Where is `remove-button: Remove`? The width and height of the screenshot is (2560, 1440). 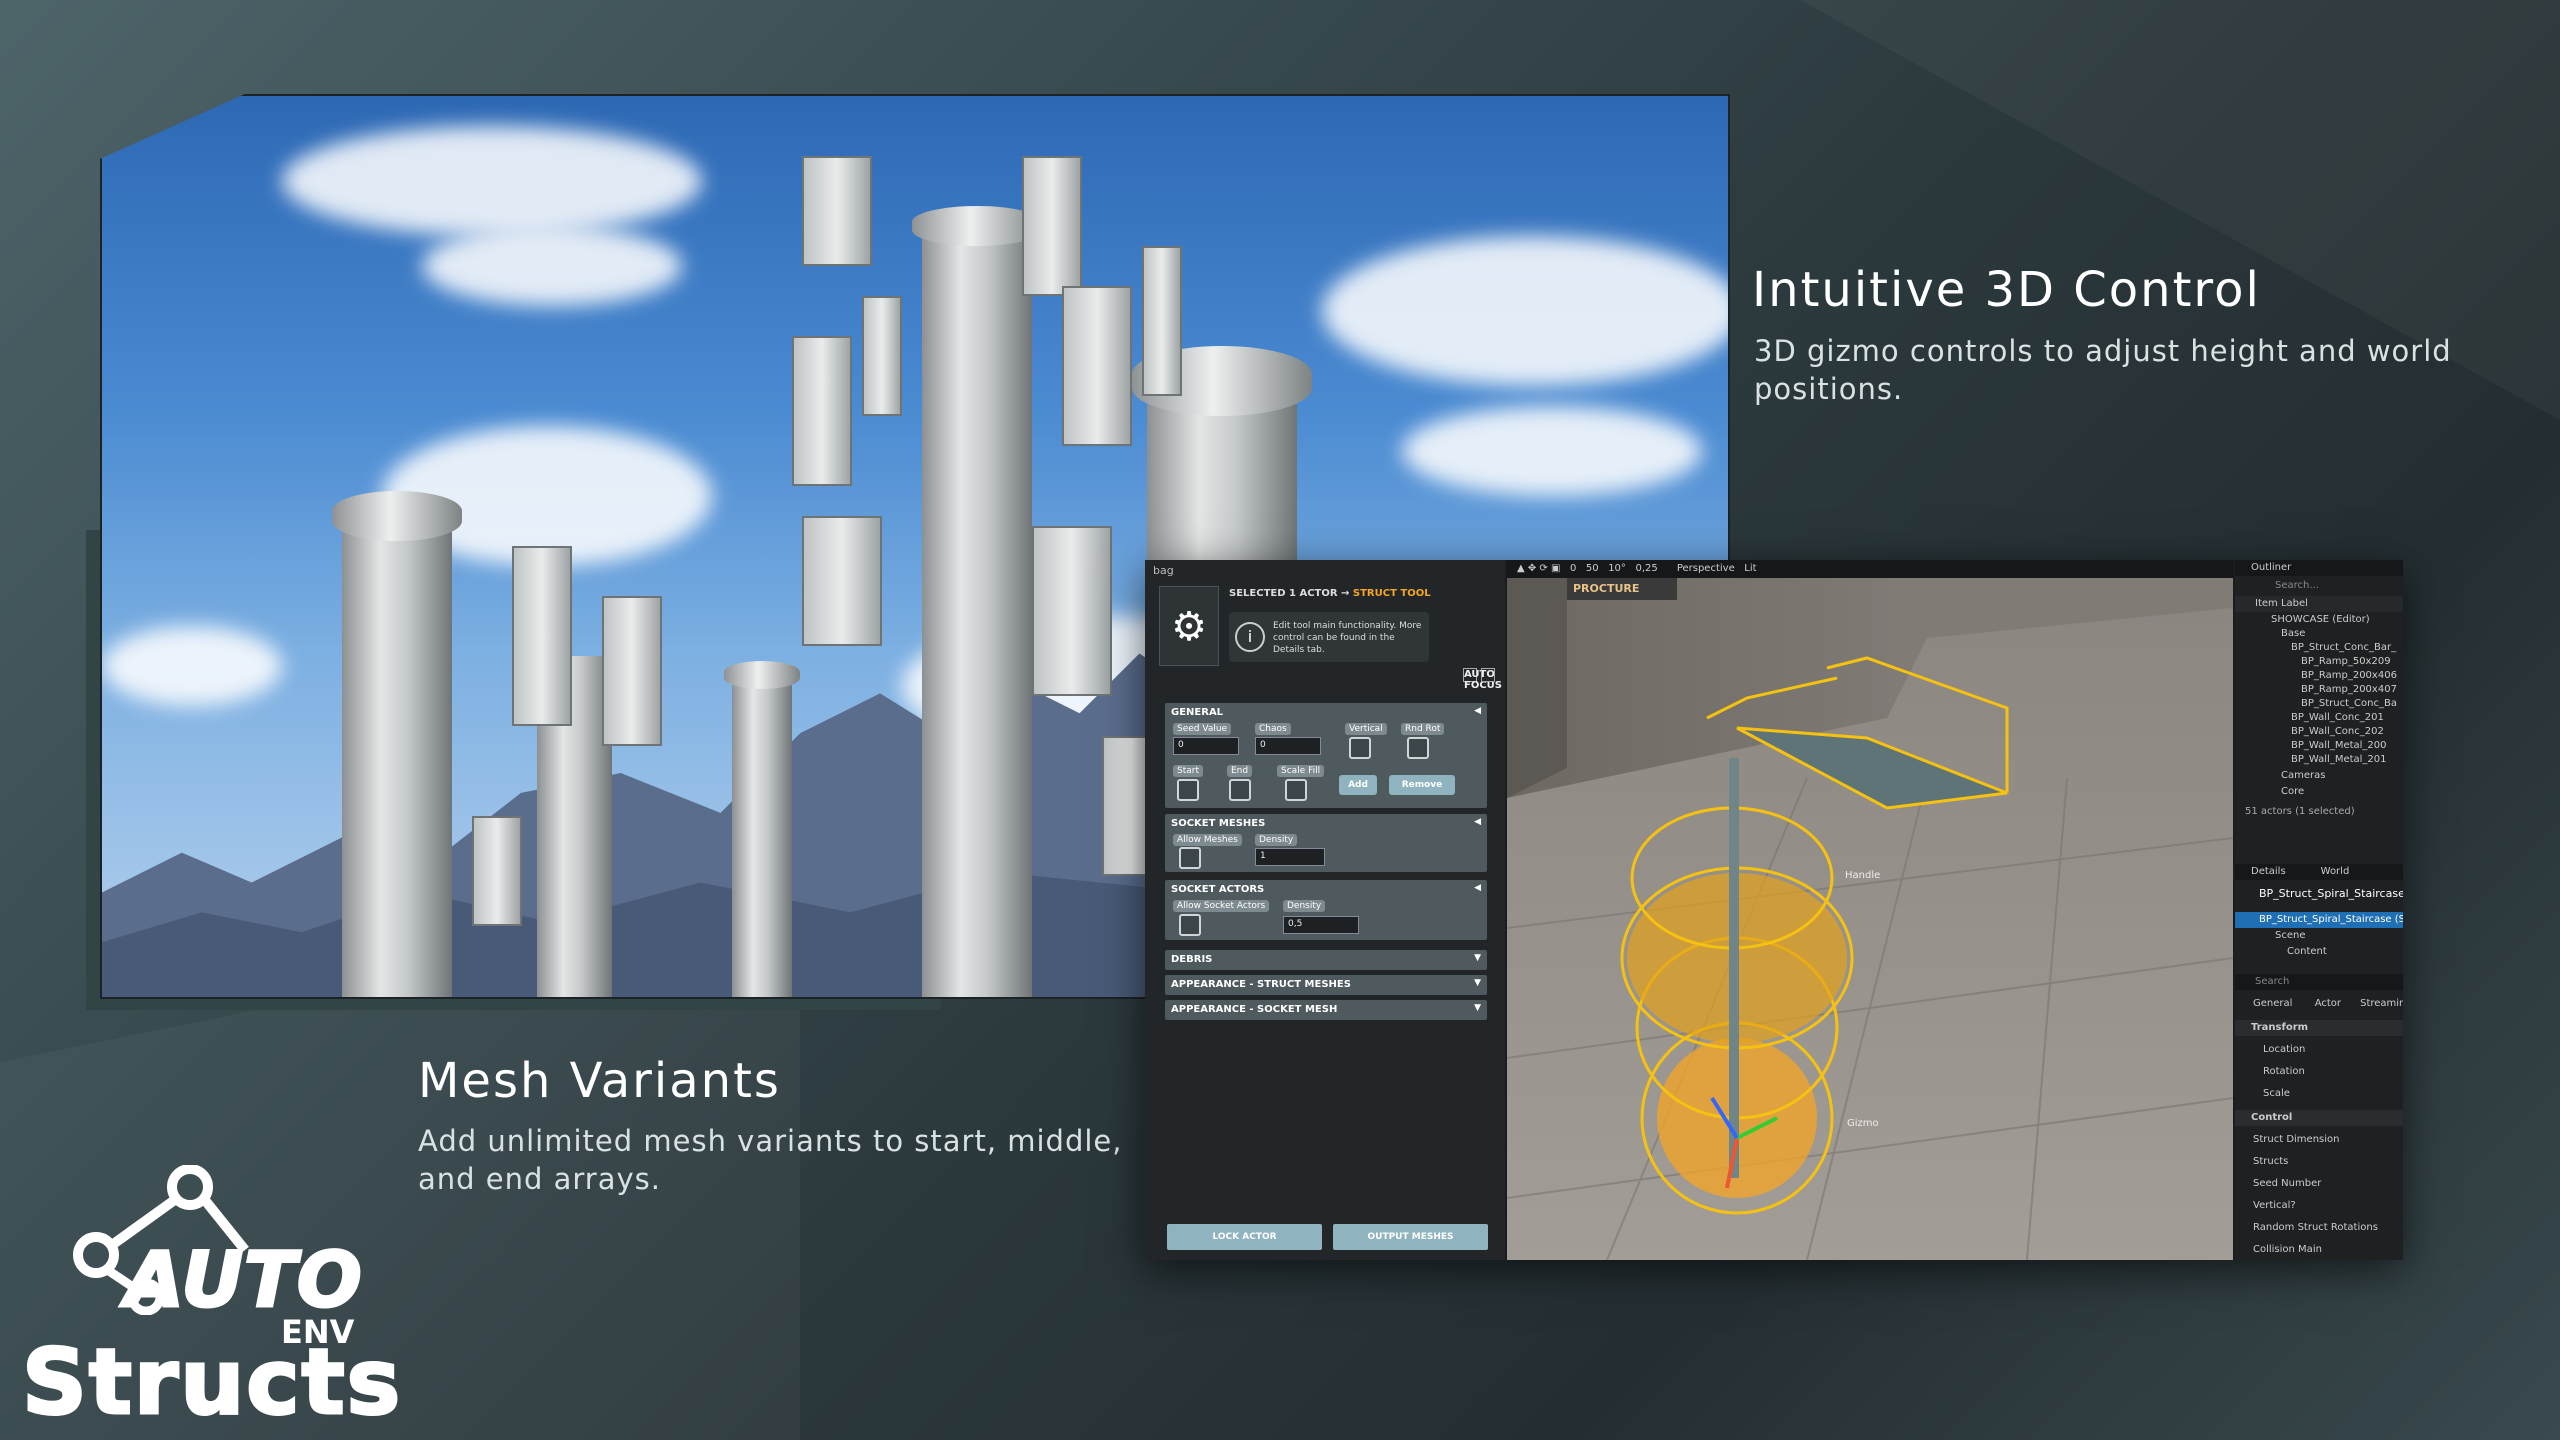 remove-button: Remove is located at coordinates (1422, 785).